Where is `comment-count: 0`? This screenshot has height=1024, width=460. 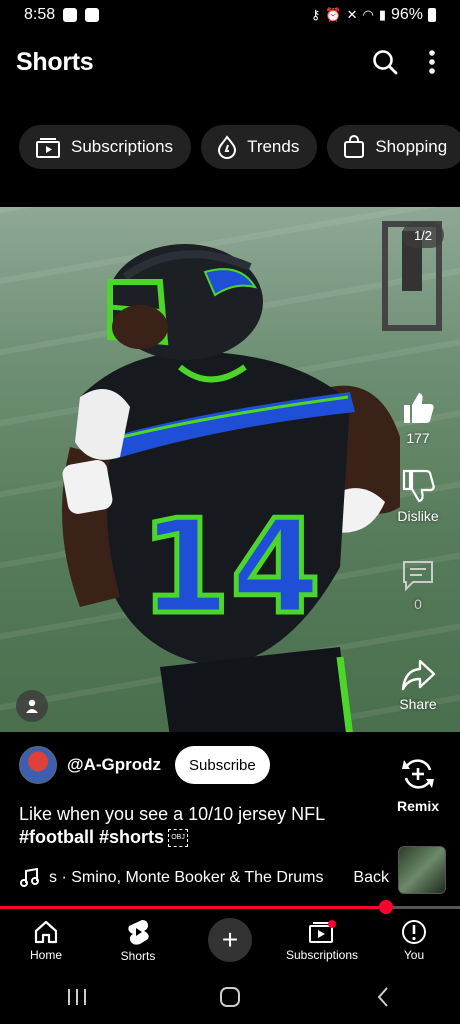
comment-count: 0 is located at coordinates (418, 604).